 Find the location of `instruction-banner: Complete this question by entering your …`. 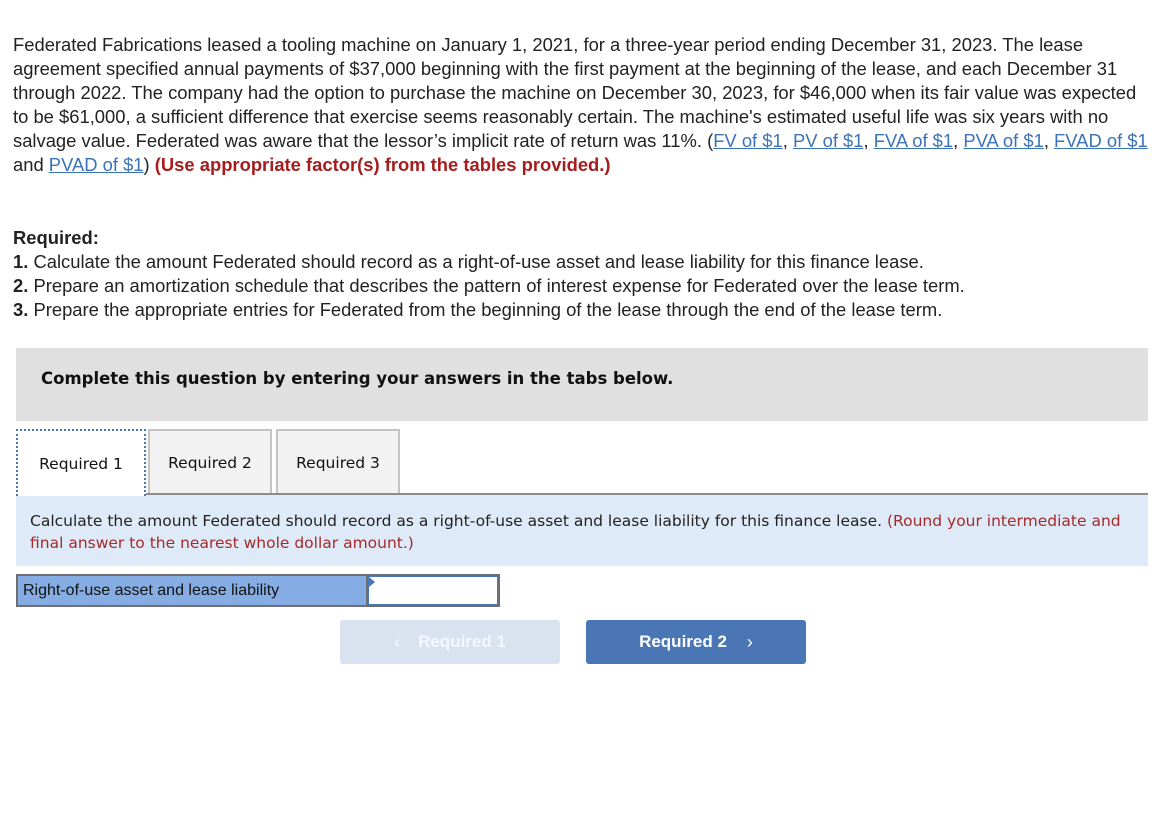

instruction-banner: Complete this question by entering your … is located at coordinates (582, 384).